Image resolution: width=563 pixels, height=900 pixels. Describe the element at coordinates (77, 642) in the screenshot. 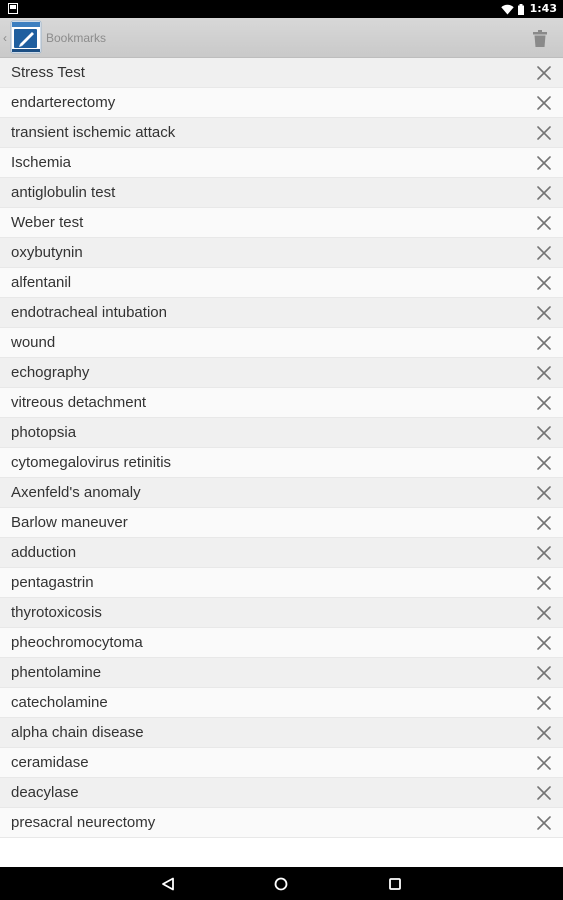

I see `bookmark-label: pheochromocytoma` at that location.